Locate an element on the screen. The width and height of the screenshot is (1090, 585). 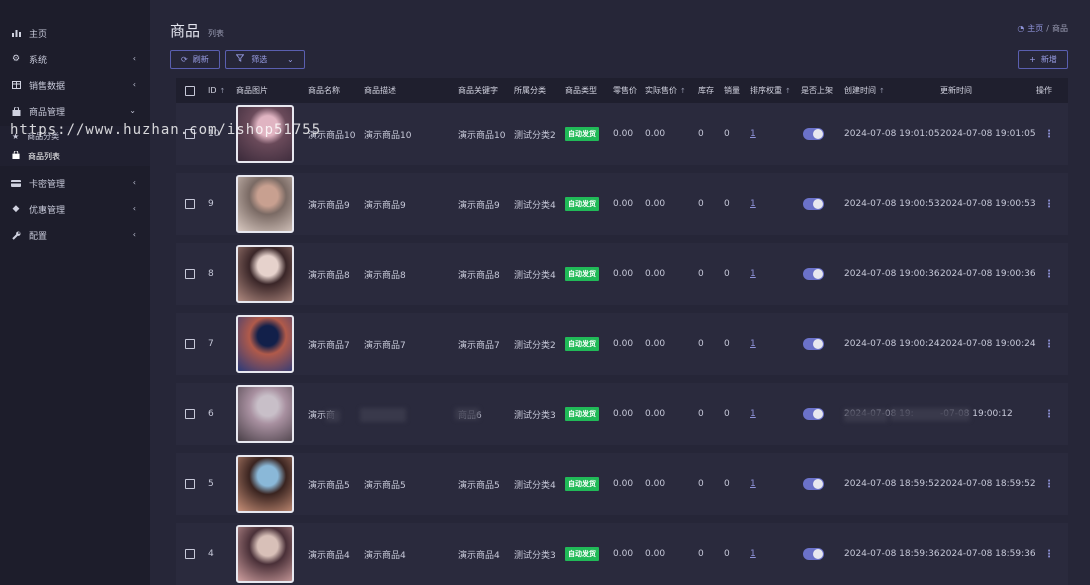
sidebar-item-home: 主页 is located at coordinates (75, 33).